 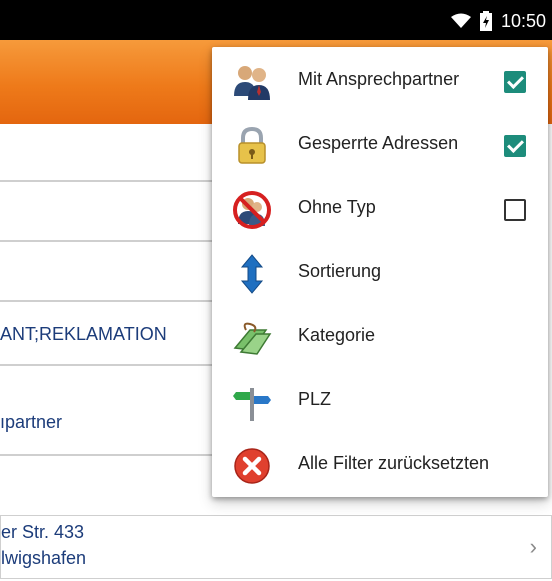 What do you see at coordinates (252, 404) in the screenshot?
I see `signpost-icon` at bounding box center [252, 404].